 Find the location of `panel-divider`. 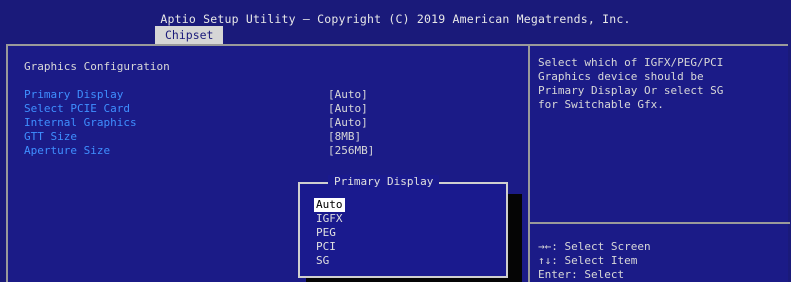

panel-divider is located at coordinates (529, 164).